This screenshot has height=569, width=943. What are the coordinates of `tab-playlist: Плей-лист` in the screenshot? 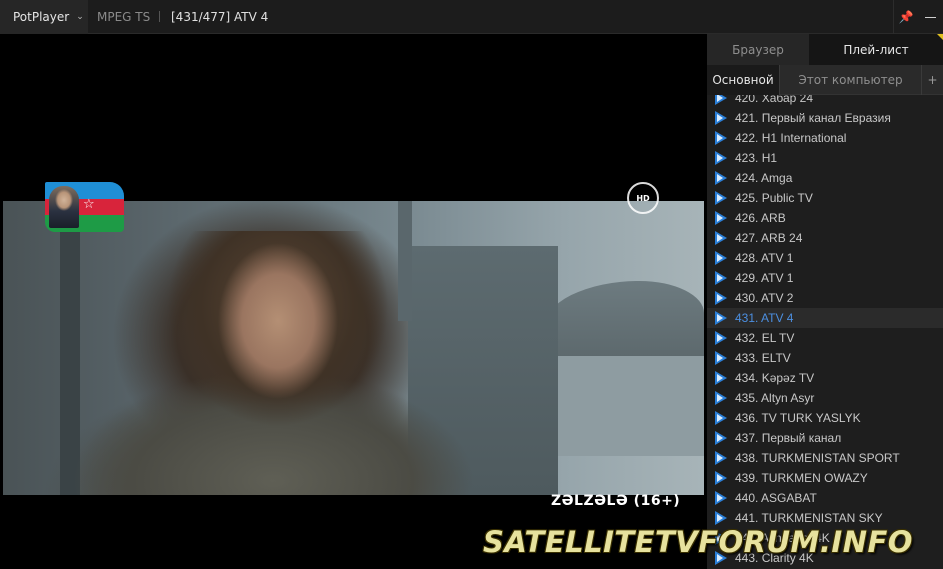 It's located at (876, 49).